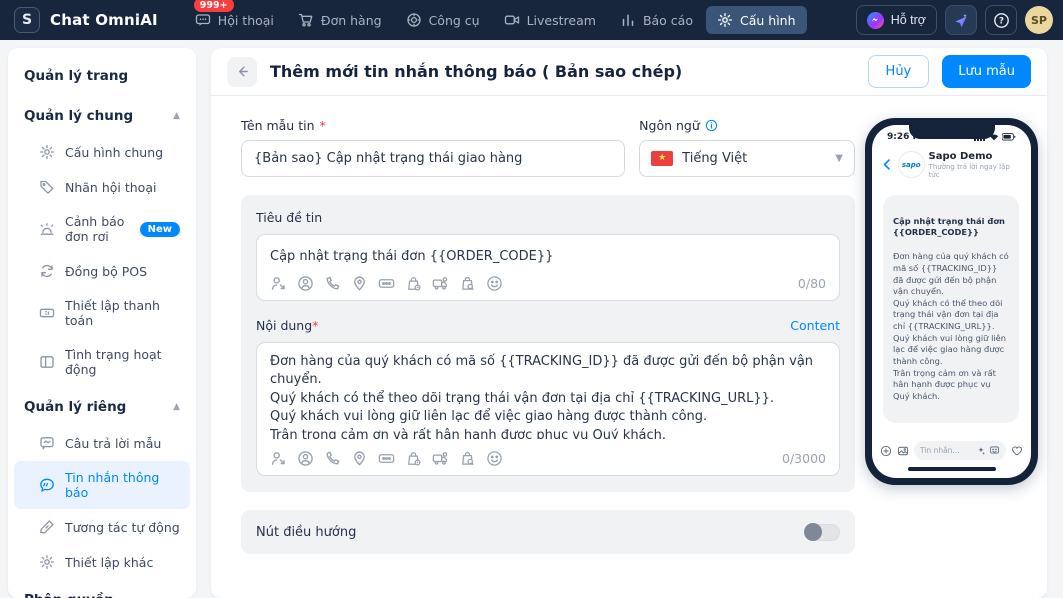  I want to click on sidebar-item-pos-sync: Đồng bộ POS, so click(102, 271).